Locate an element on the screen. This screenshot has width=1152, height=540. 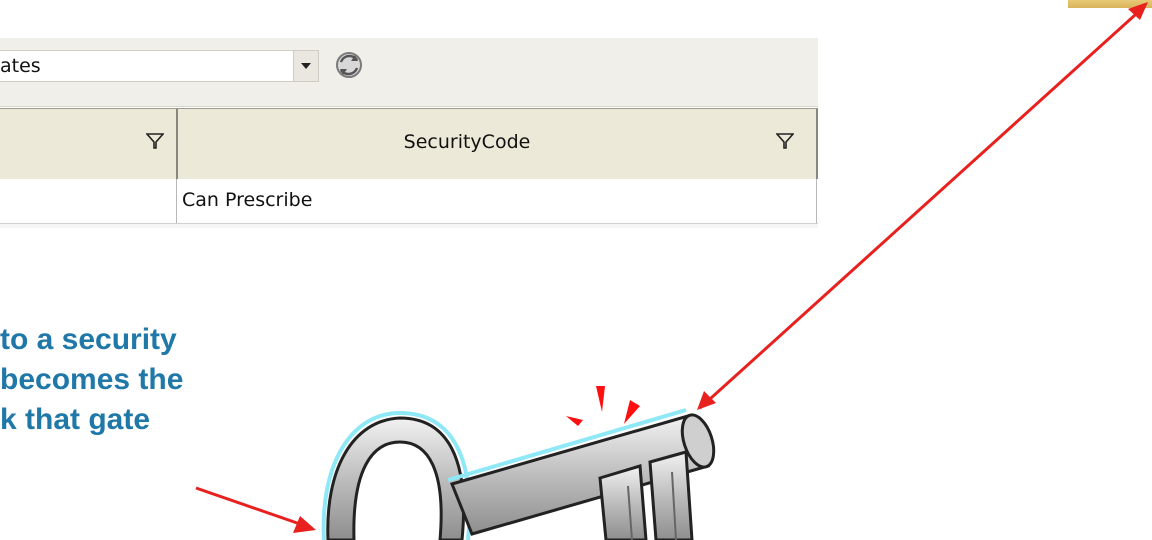
sparkle-icon is located at coordinates (603, 406).